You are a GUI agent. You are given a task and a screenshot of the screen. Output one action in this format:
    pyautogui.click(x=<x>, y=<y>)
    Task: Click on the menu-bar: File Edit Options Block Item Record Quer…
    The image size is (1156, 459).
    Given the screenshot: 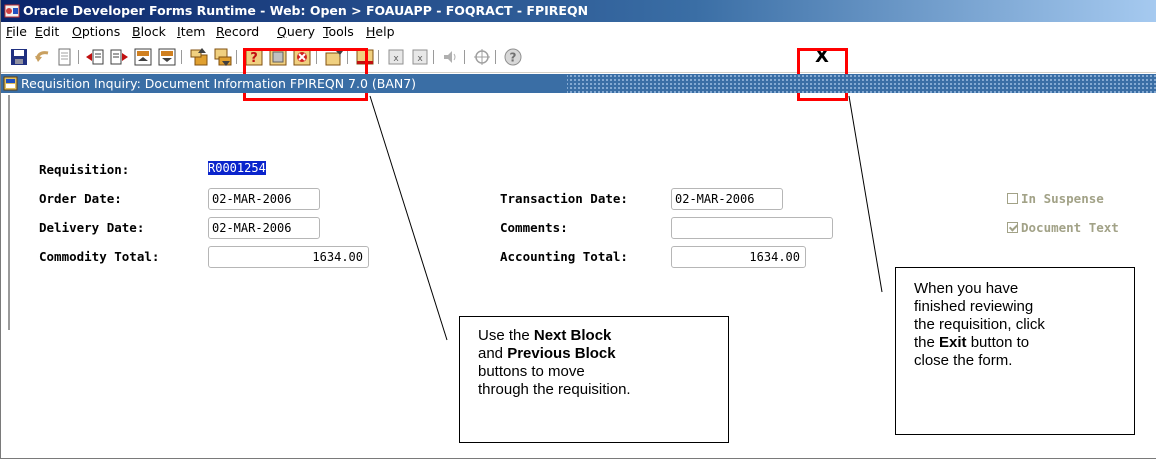 What is the action you would take?
    pyautogui.click(x=578, y=31)
    